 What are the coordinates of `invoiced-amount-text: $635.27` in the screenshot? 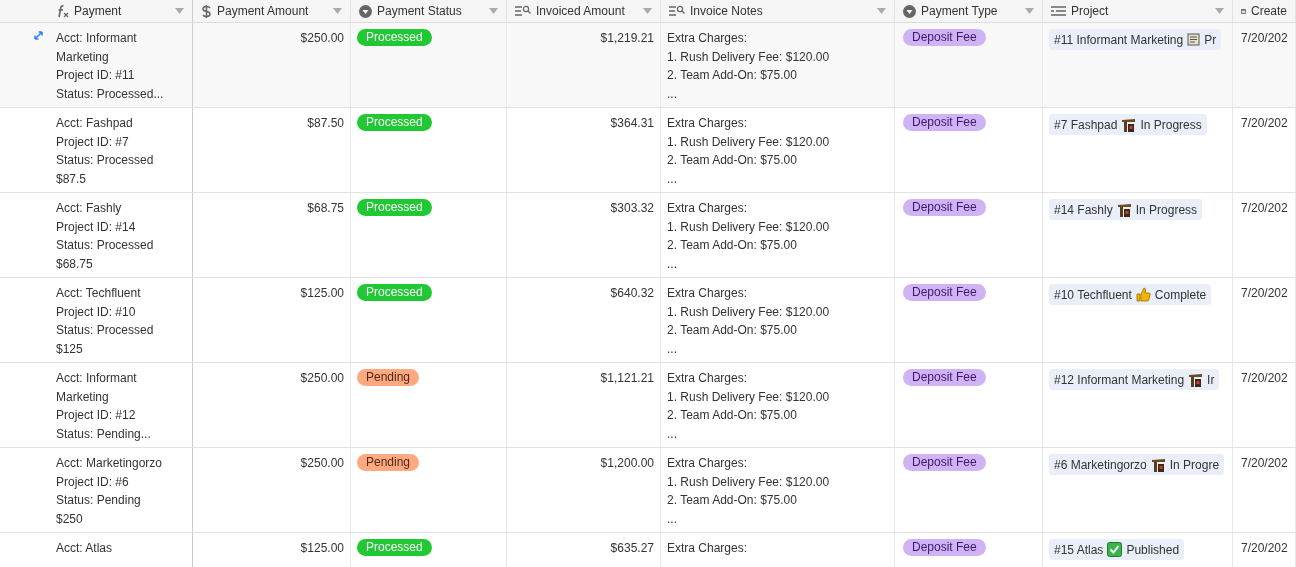 It's located at (632, 548).